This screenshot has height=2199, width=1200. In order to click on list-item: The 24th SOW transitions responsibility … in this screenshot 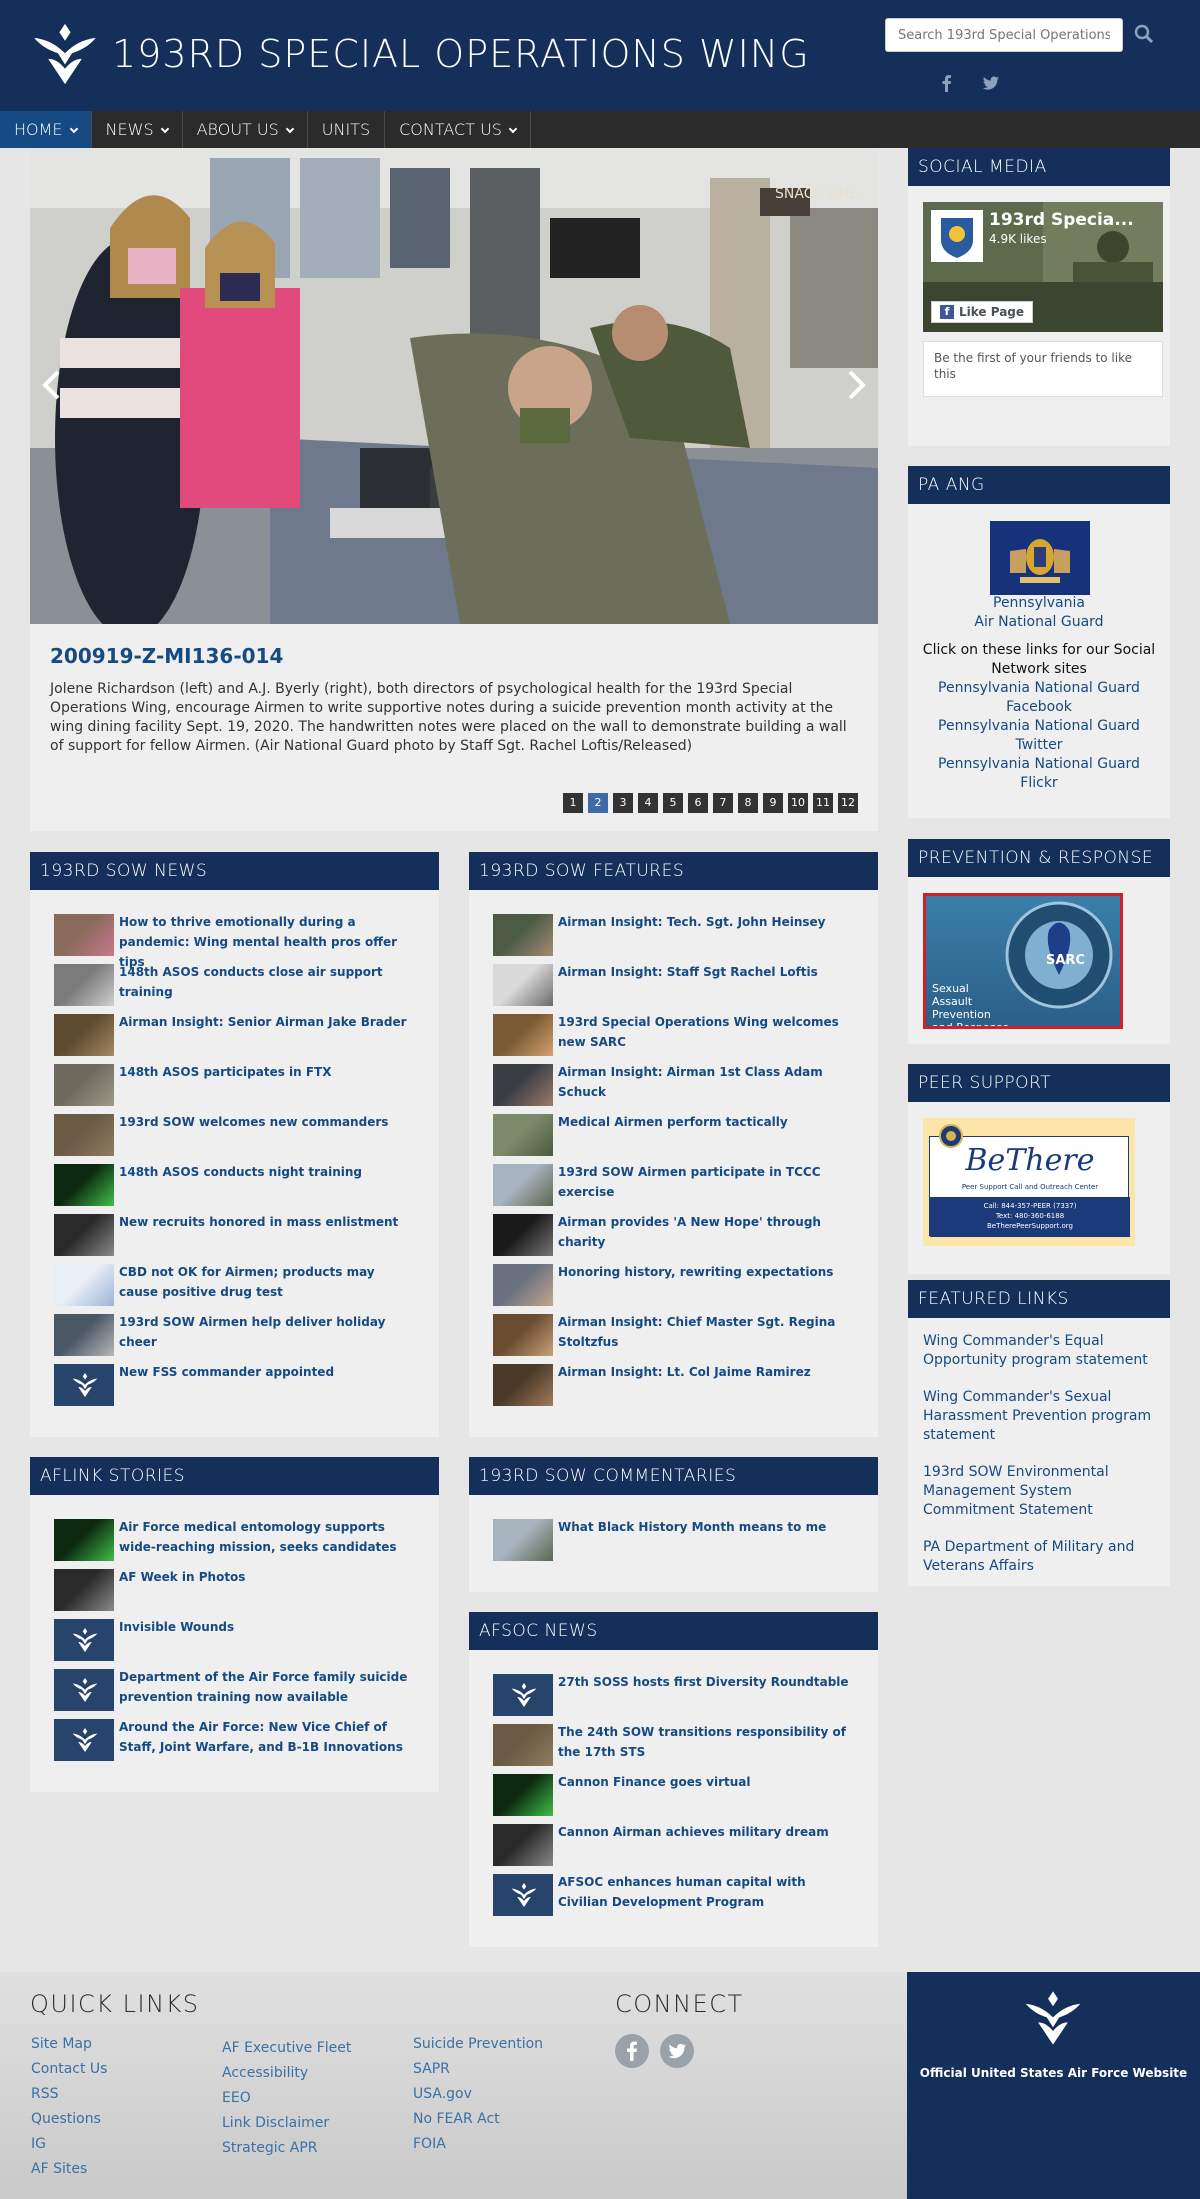, I will do `click(673, 1749)`.